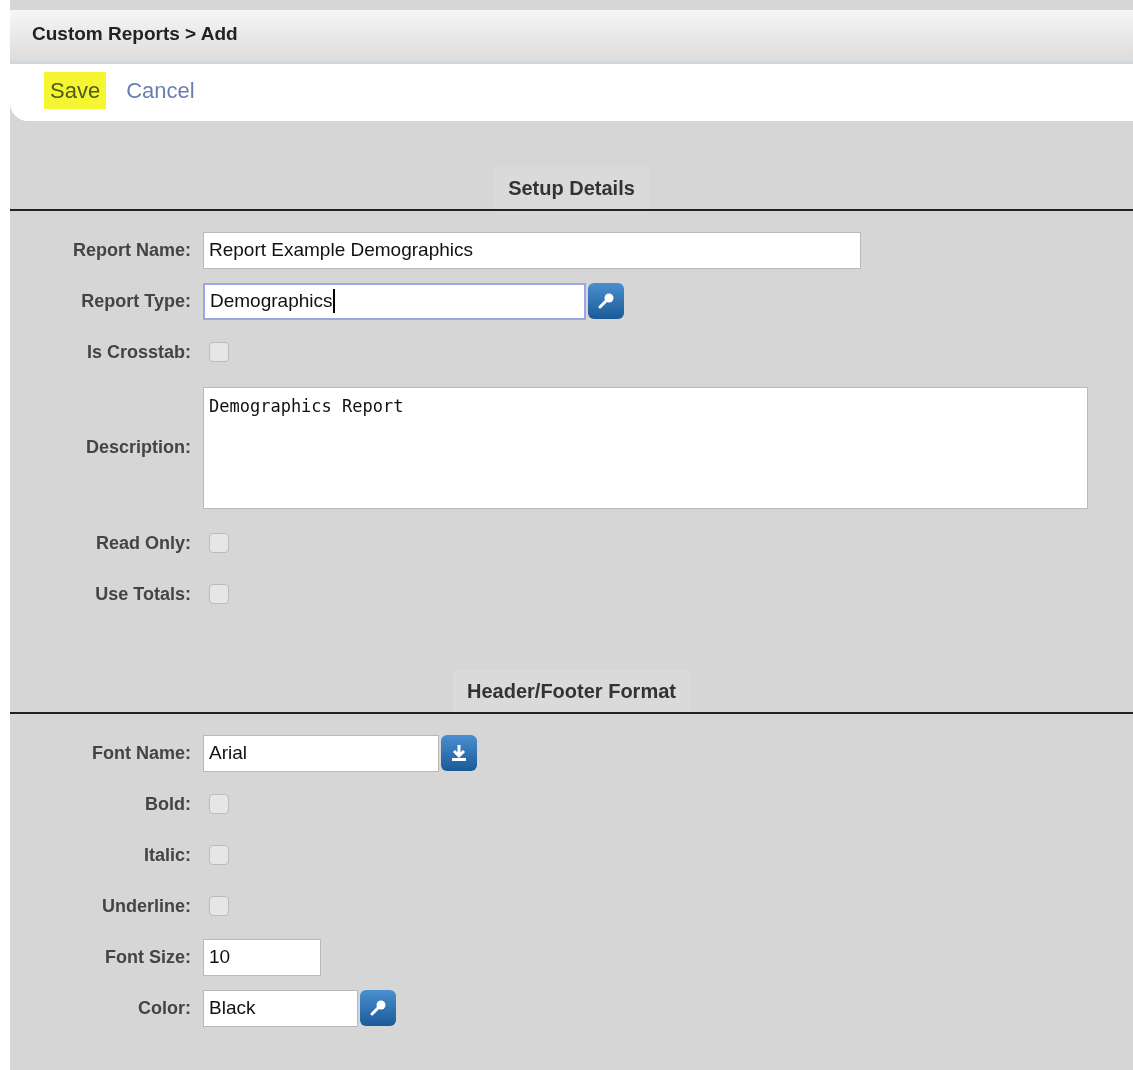 Image resolution: width=1133 pixels, height=1070 pixels. What do you see at coordinates (148, 957) in the screenshot?
I see `field-label: Font Size:` at bounding box center [148, 957].